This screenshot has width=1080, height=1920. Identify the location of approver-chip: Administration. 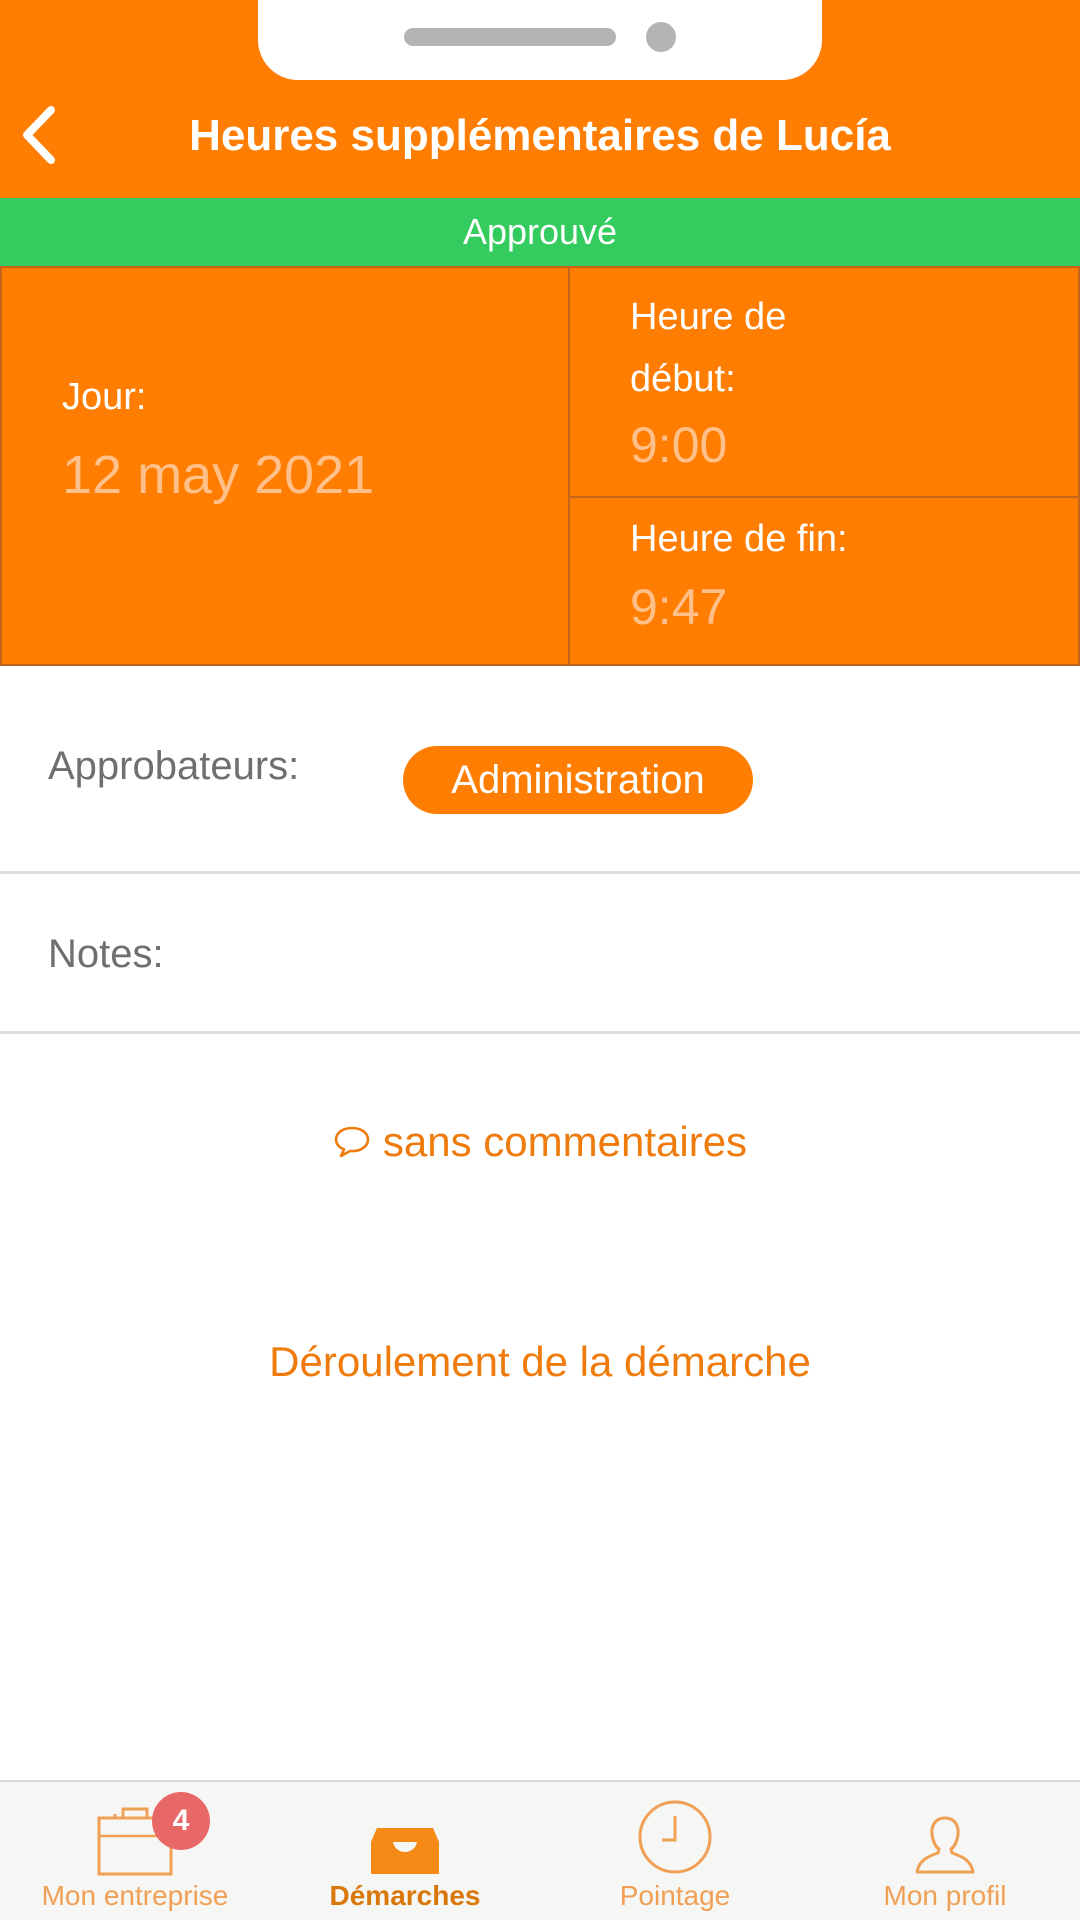
(578, 780).